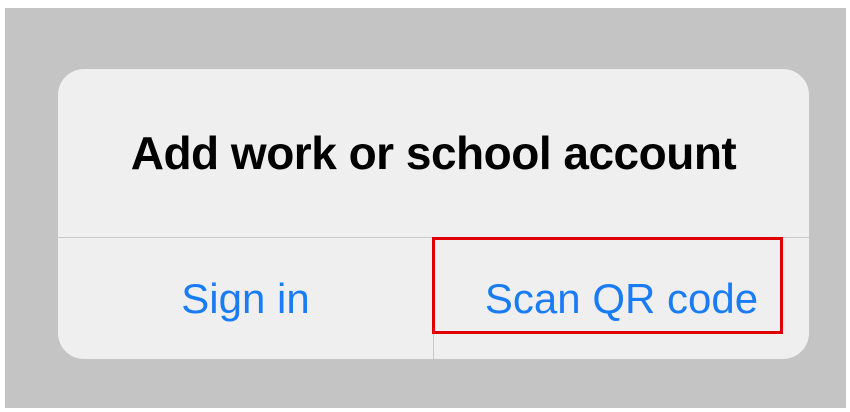 The image size is (850, 412). I want to click on scan-qr-code-button: Scan QR code, so click(621, 298).